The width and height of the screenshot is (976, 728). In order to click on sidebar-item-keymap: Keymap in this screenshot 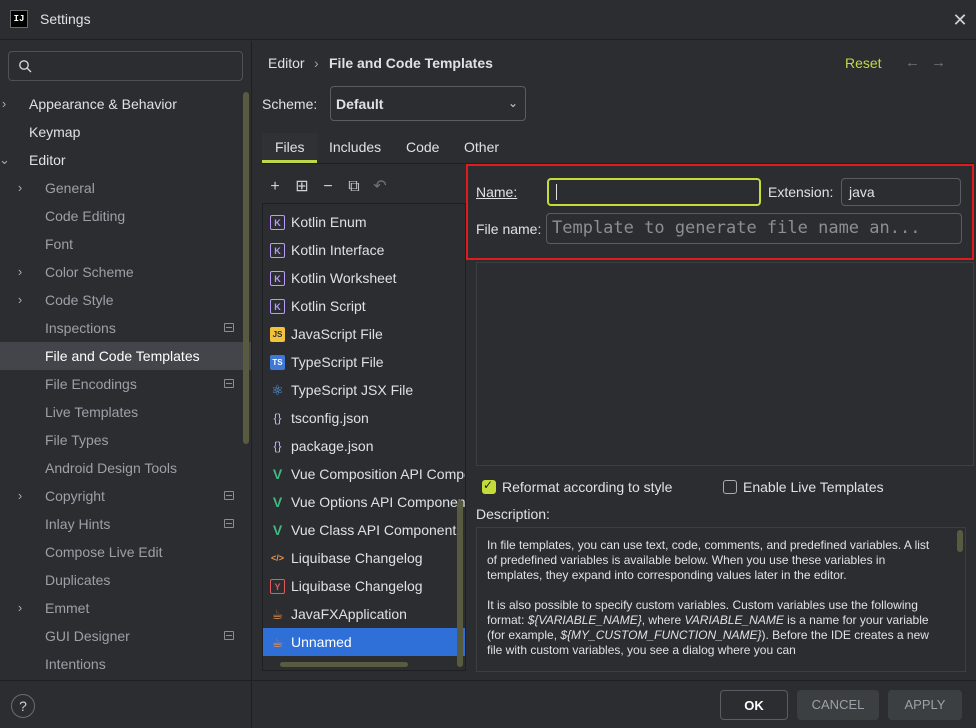, I will do `click(125, 132)`.